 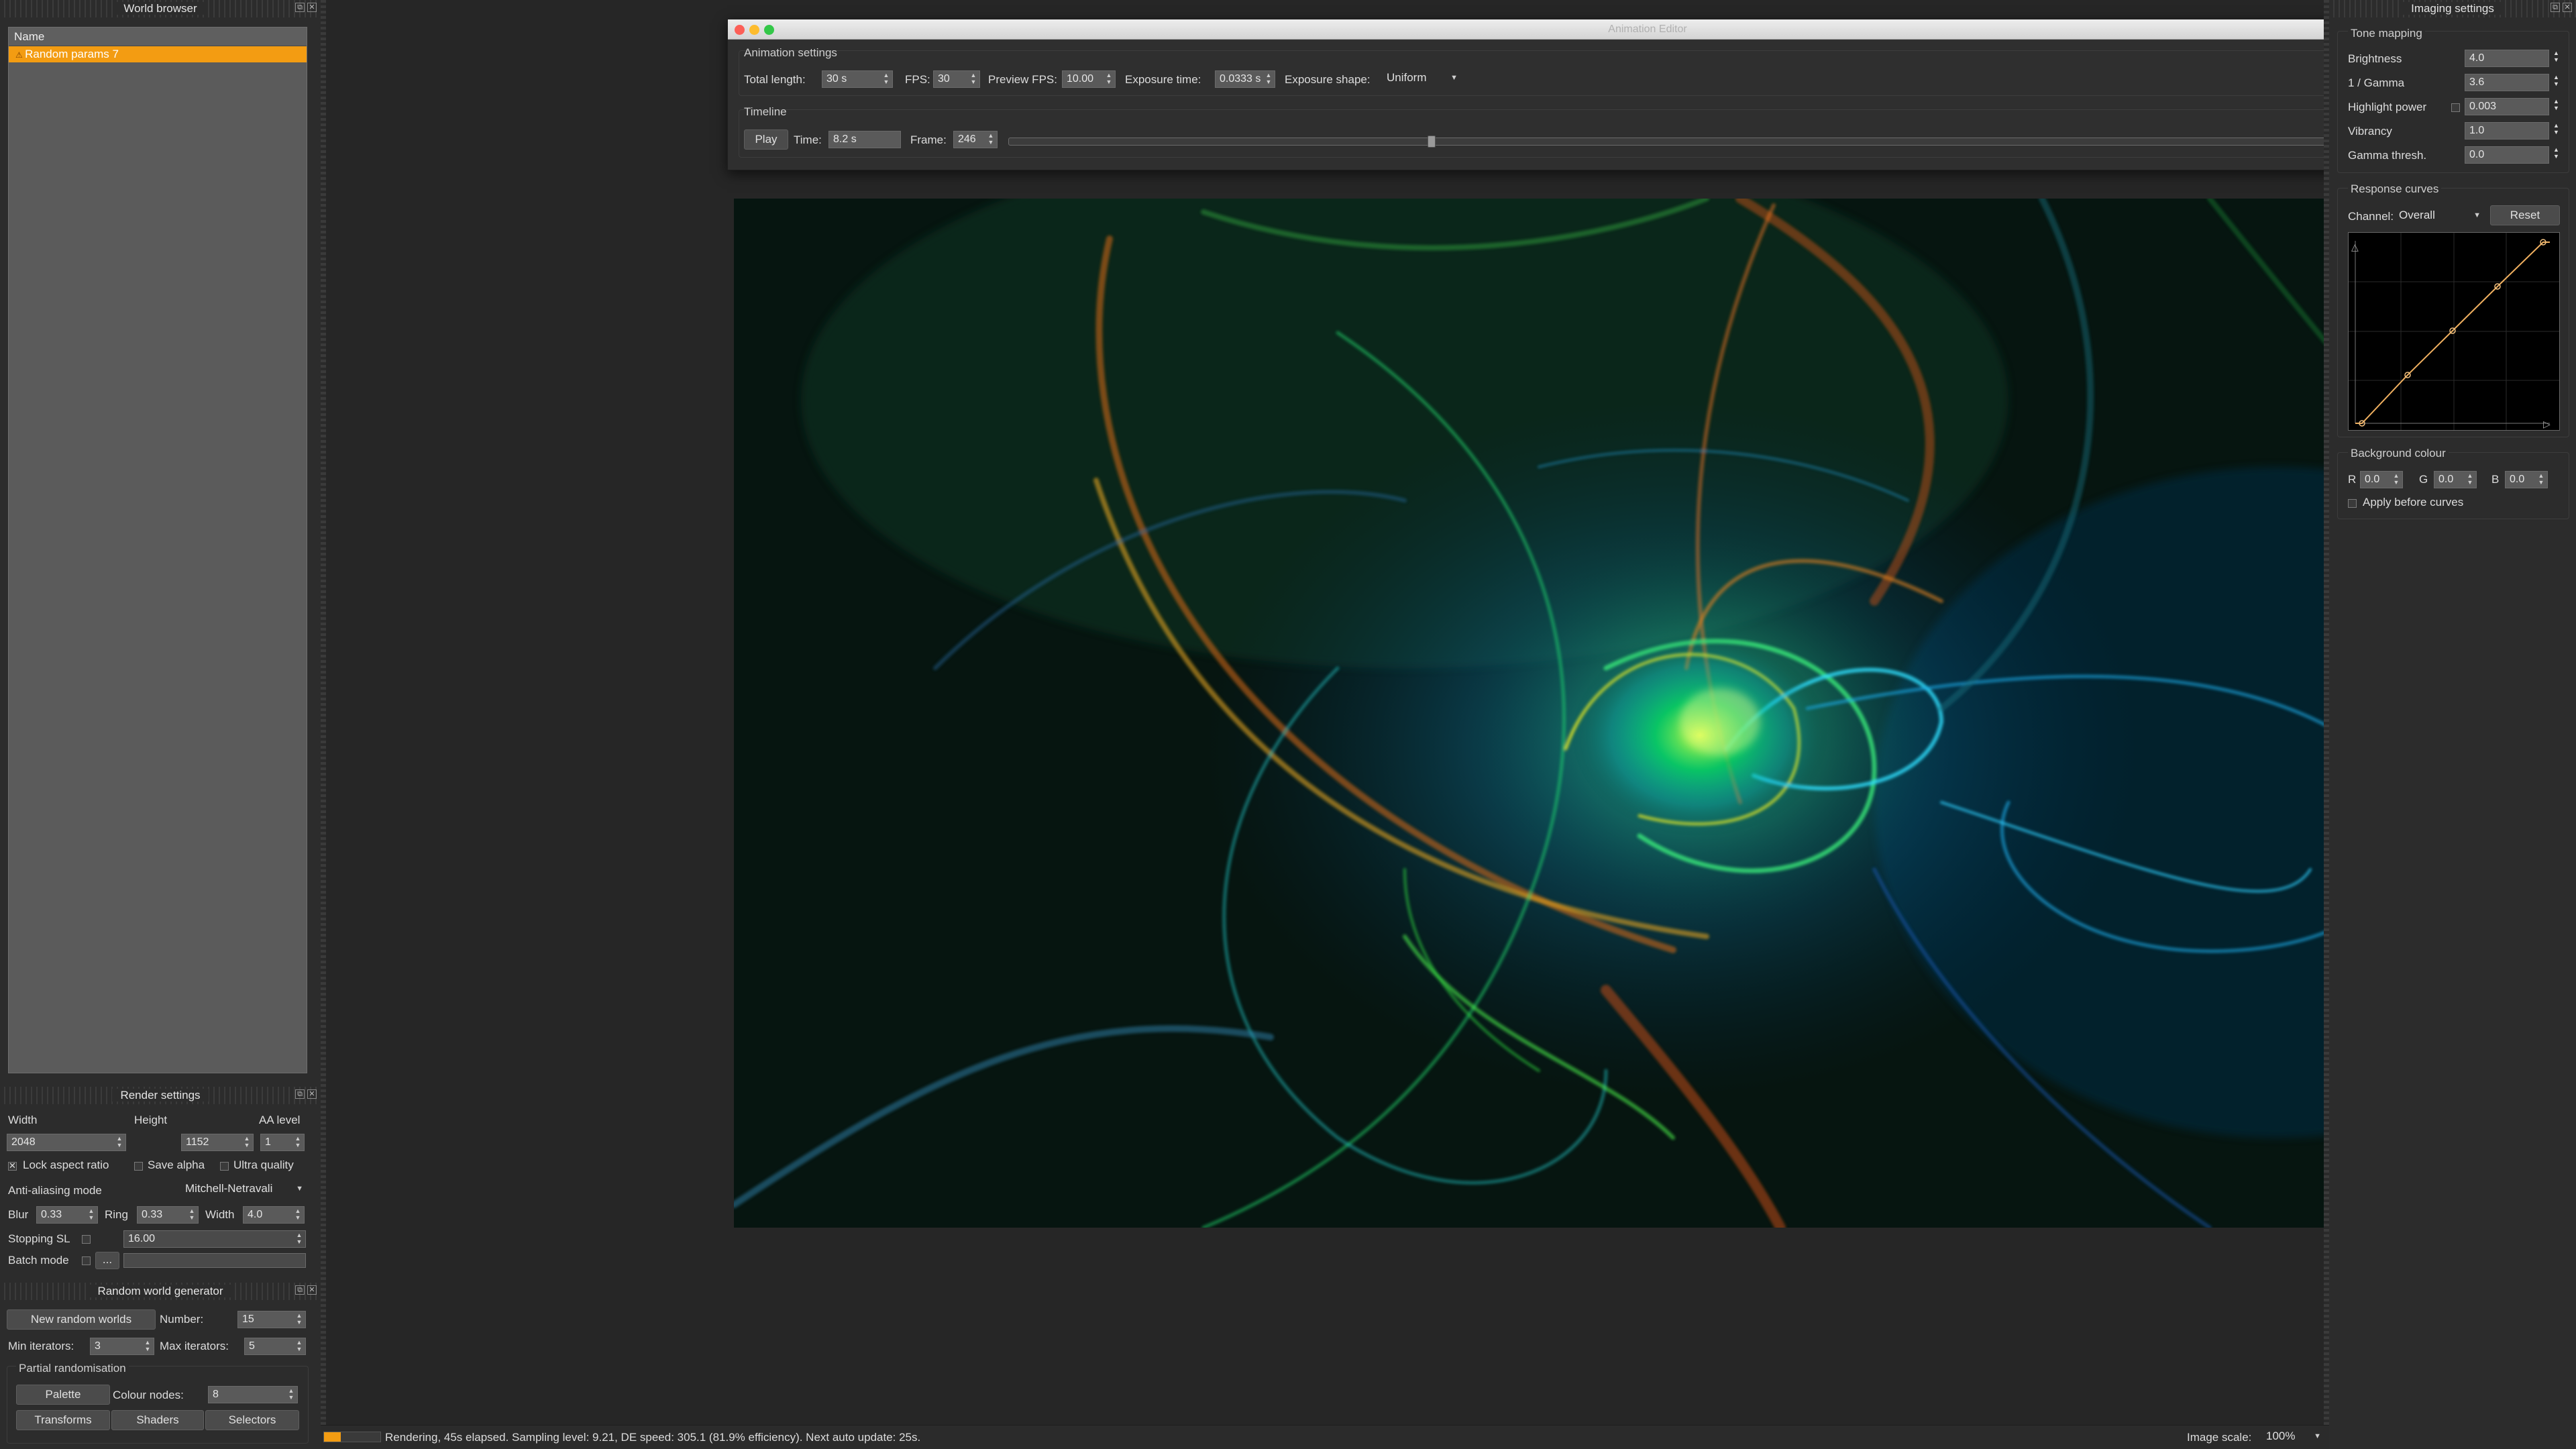 What do you see at coordinates (86, 1239) in the screenshot?
I see `stopping-sl-checkbox` at bounding box center [86, 1239].